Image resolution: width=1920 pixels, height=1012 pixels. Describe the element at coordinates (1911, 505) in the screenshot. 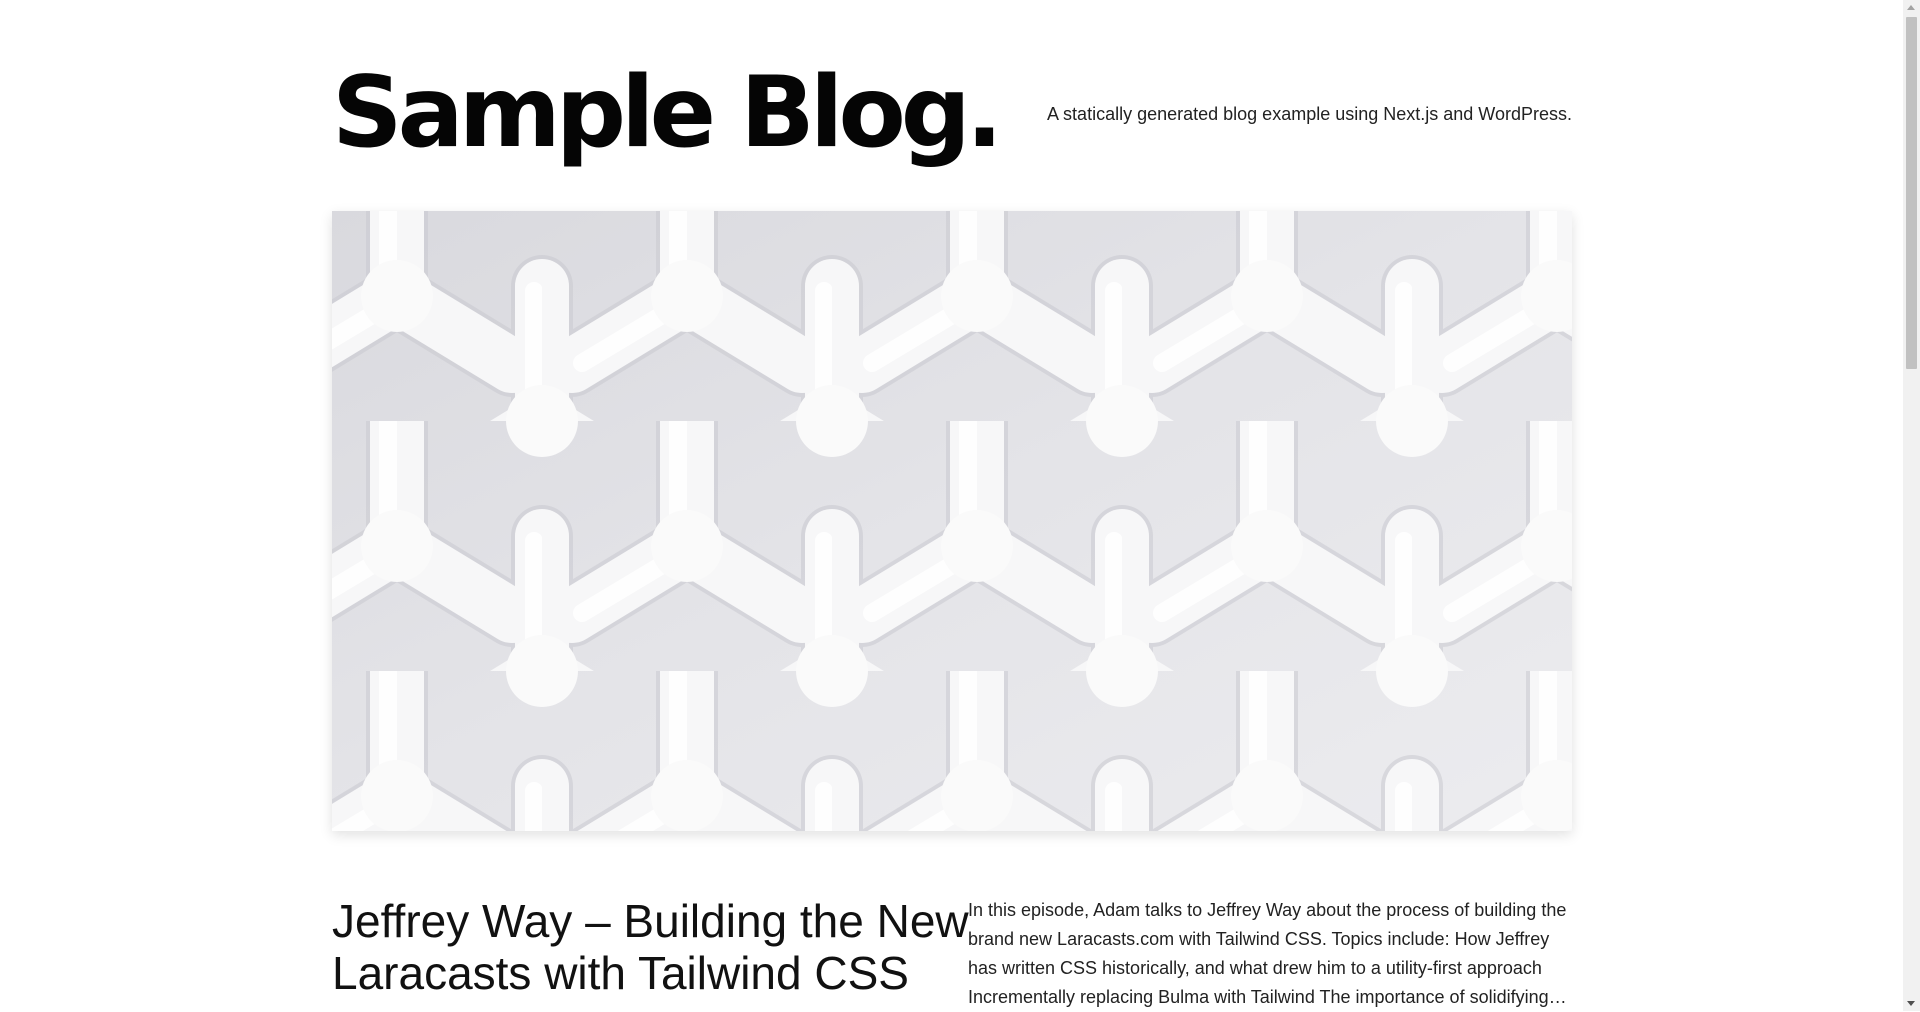

I see `vertical-scrollbar` at that location.